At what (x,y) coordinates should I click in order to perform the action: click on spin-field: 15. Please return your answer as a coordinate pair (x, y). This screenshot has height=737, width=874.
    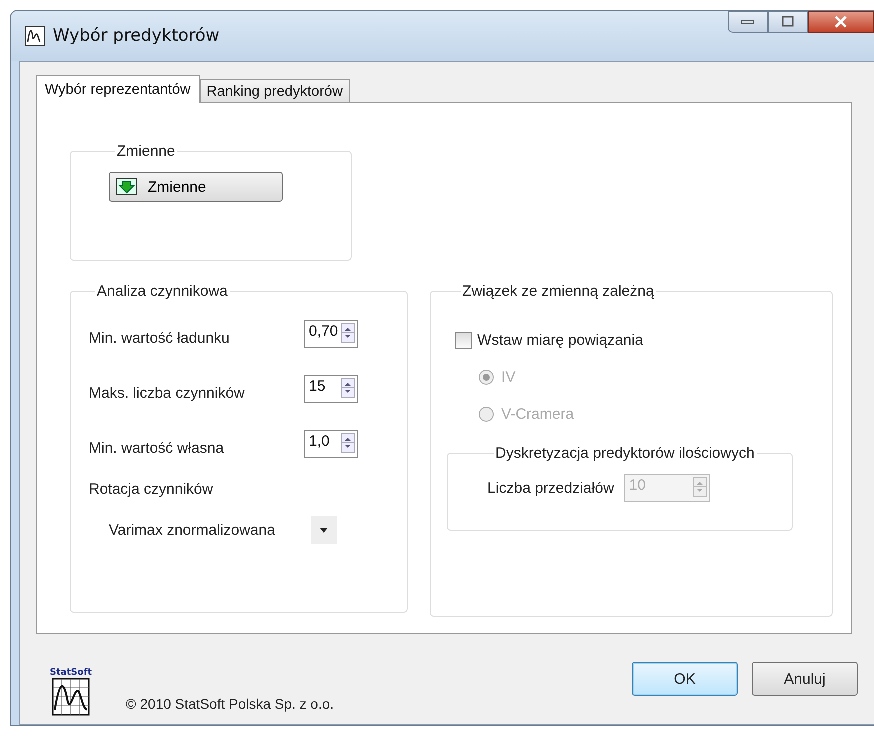
    Looking at the image, I should click on (331, 388).